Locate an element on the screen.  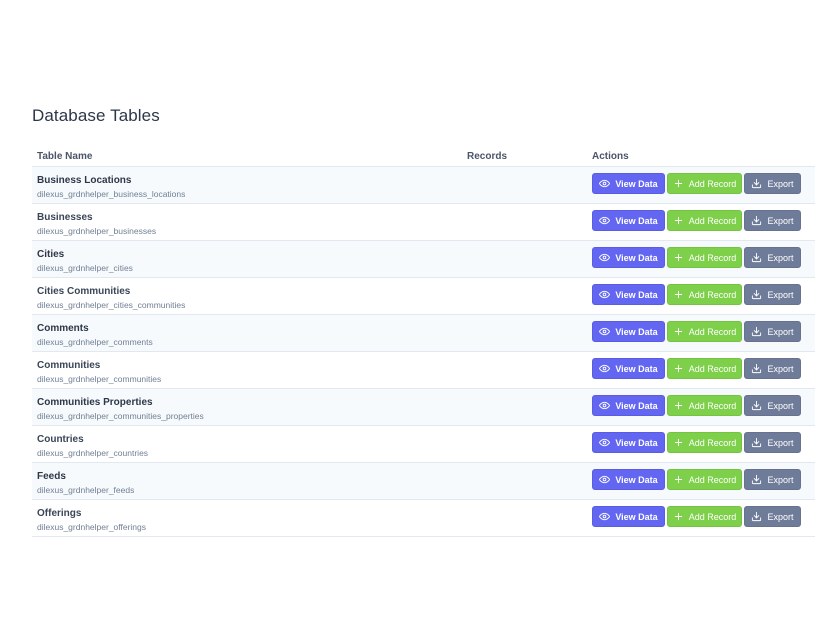
table-db-name: dilexus_grdnhelper_comments is located at coordinates (95, 342).